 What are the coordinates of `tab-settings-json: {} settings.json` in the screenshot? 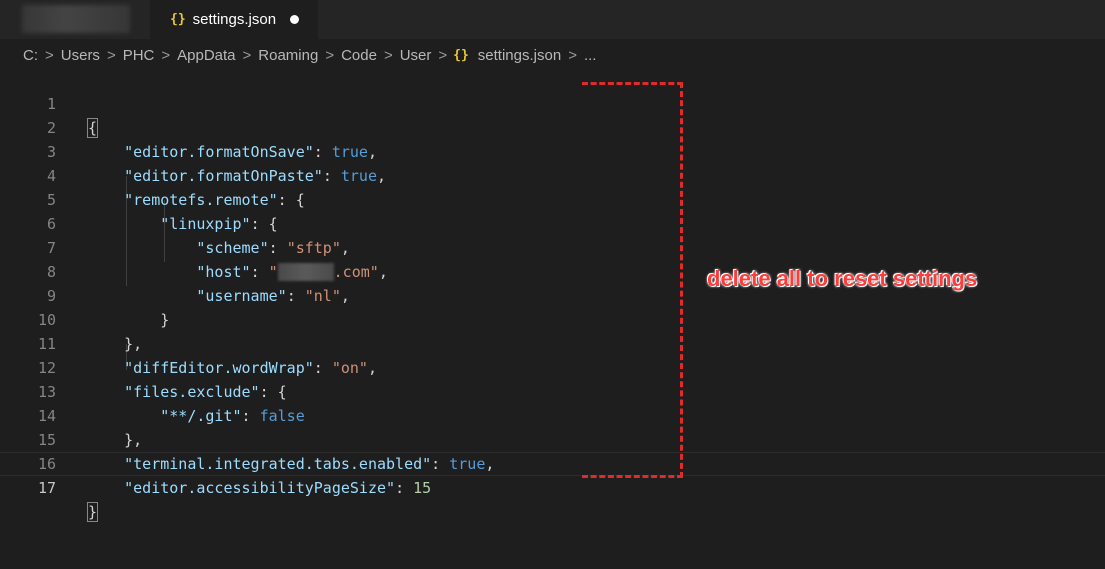 It's located at (234, 19).